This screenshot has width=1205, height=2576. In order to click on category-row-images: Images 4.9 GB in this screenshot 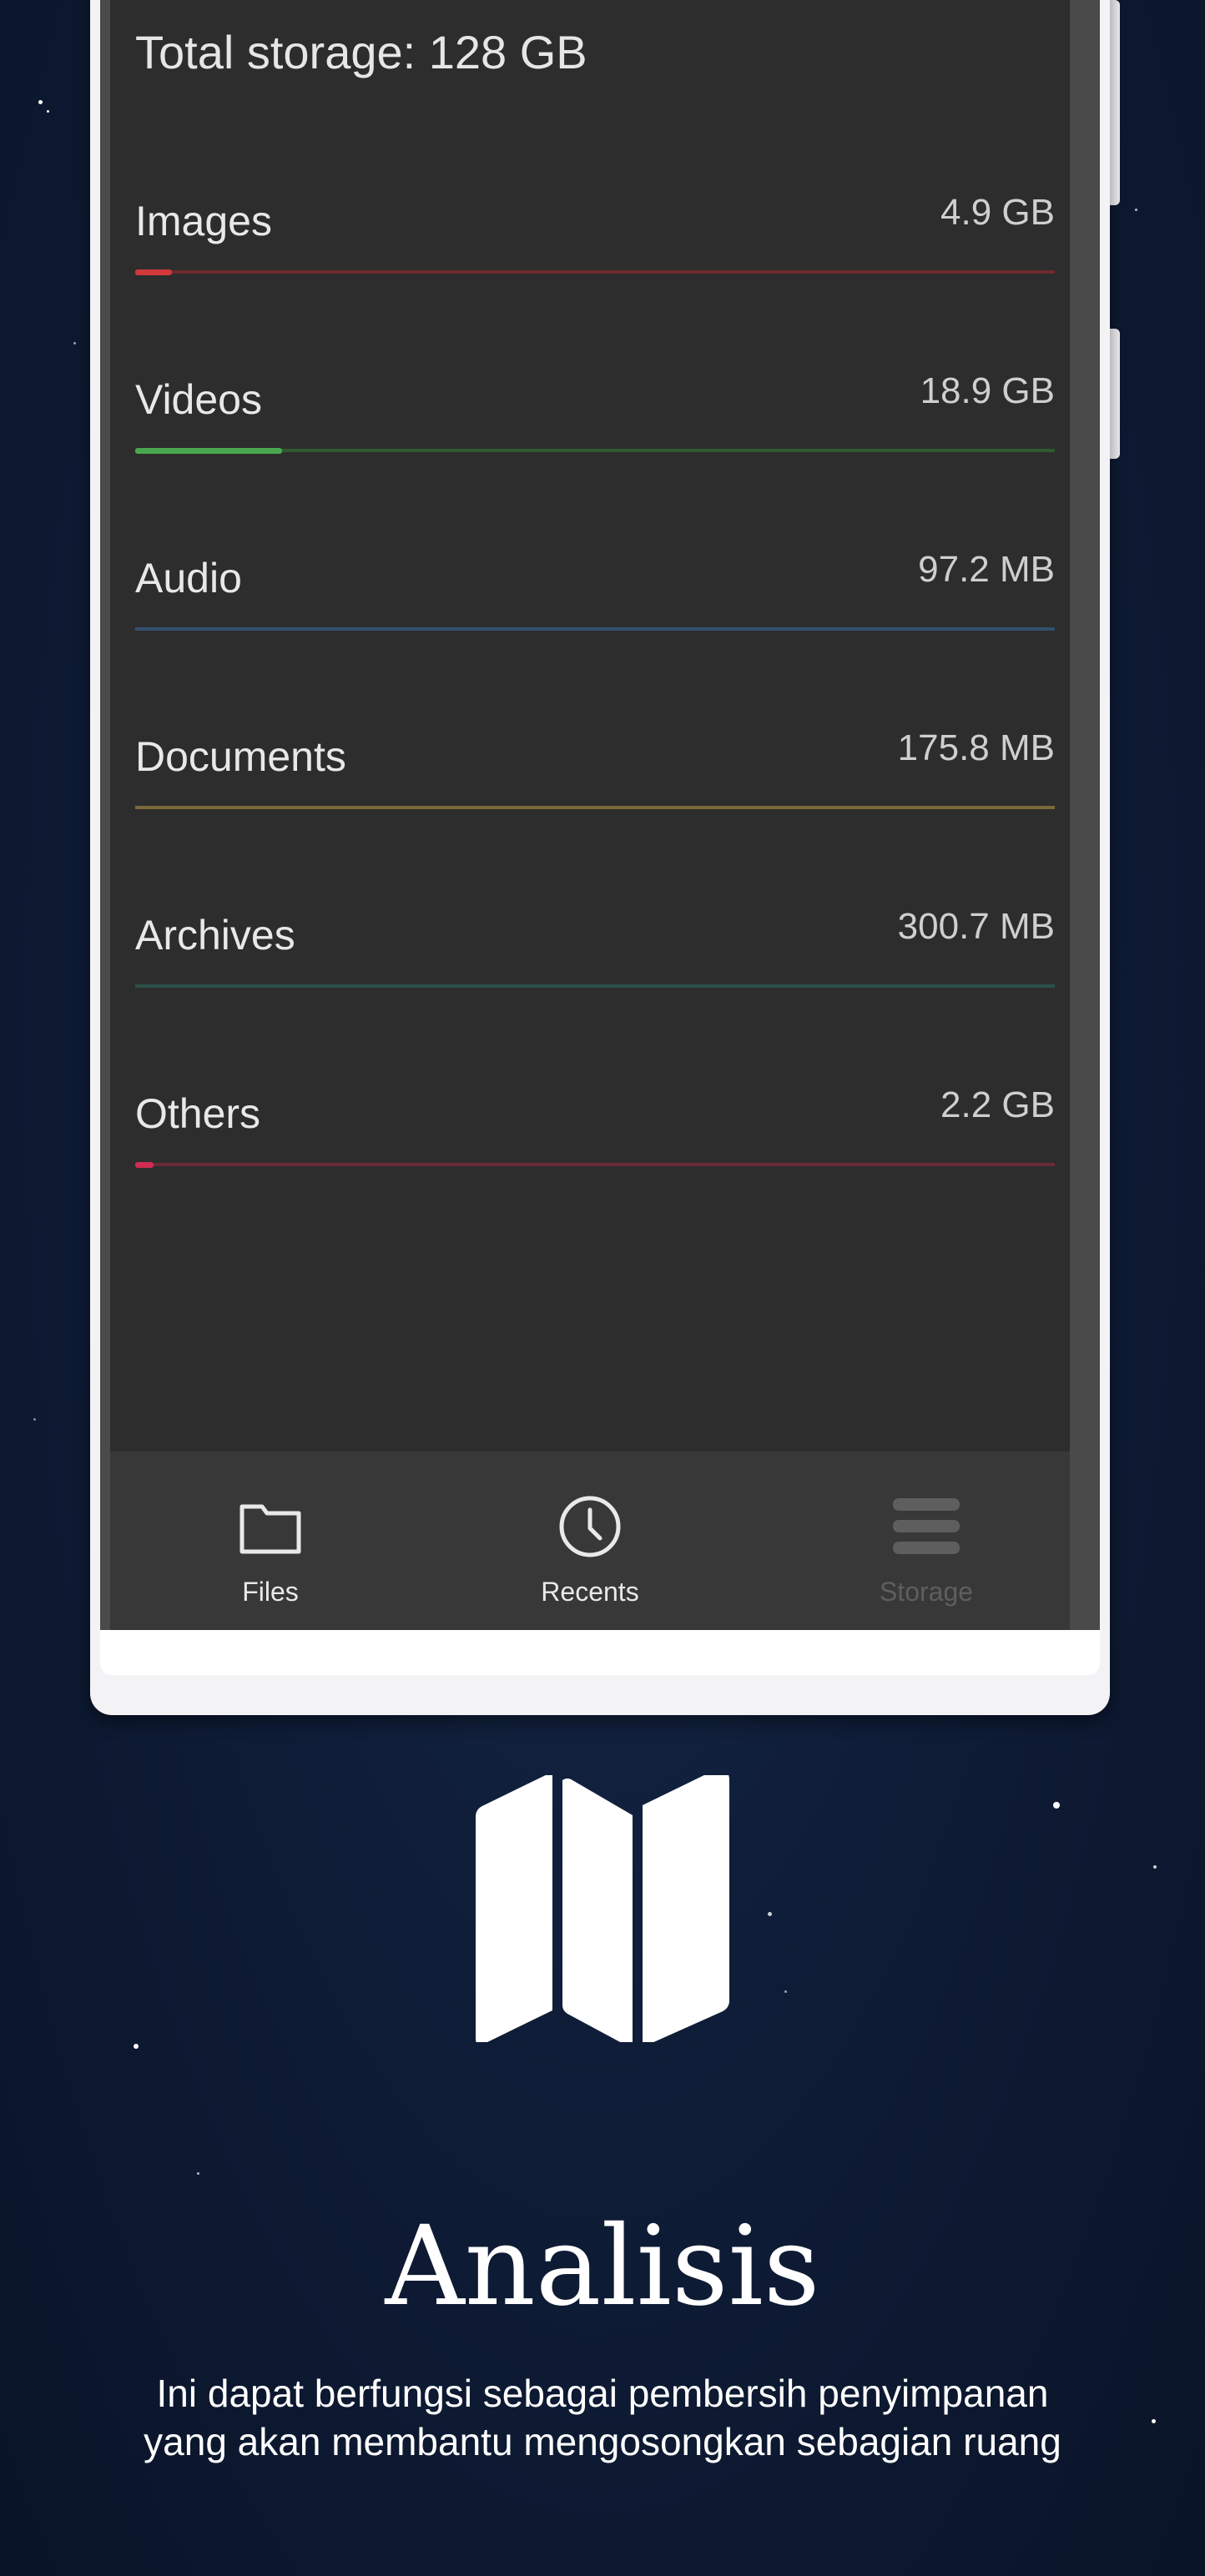, I will do `click(595, 244)`.